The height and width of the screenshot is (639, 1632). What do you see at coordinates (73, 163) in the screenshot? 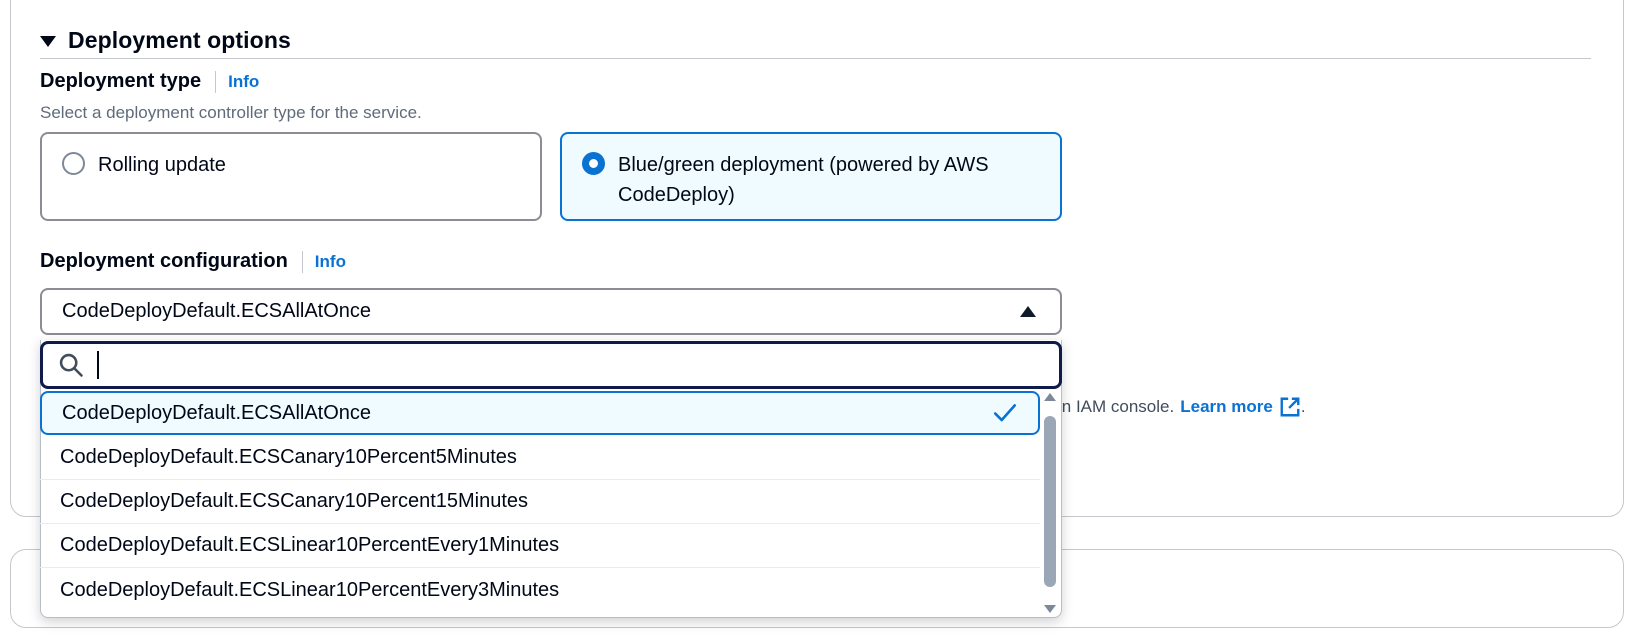
I see `radio-button` at bounding box center [73, 163].